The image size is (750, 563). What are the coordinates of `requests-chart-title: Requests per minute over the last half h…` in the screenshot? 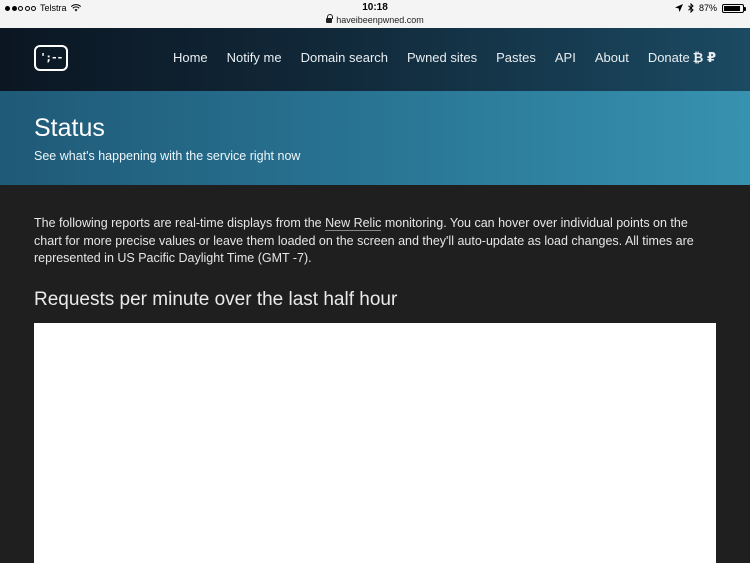 It's located at (216, 299).